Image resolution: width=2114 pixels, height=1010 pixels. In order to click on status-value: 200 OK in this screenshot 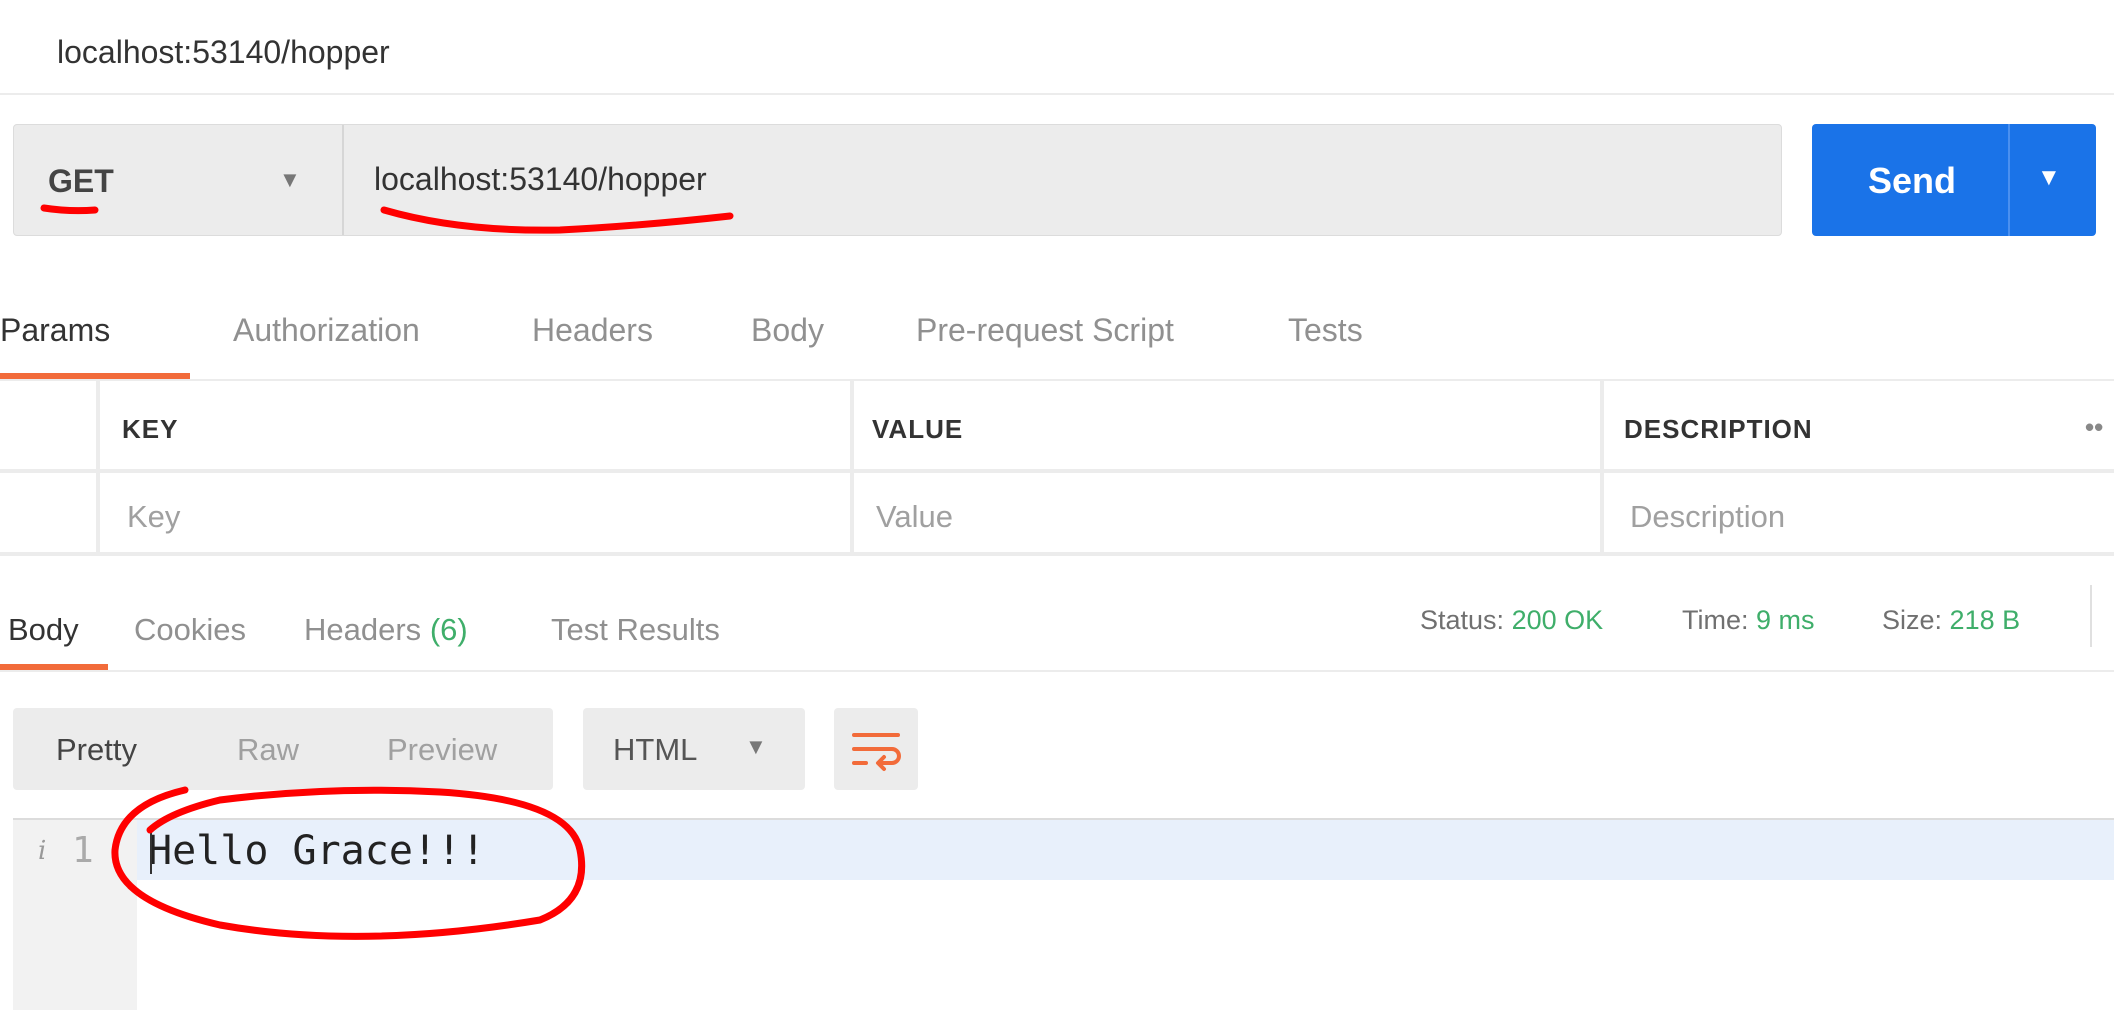, I will do `click(1557, 620)`.